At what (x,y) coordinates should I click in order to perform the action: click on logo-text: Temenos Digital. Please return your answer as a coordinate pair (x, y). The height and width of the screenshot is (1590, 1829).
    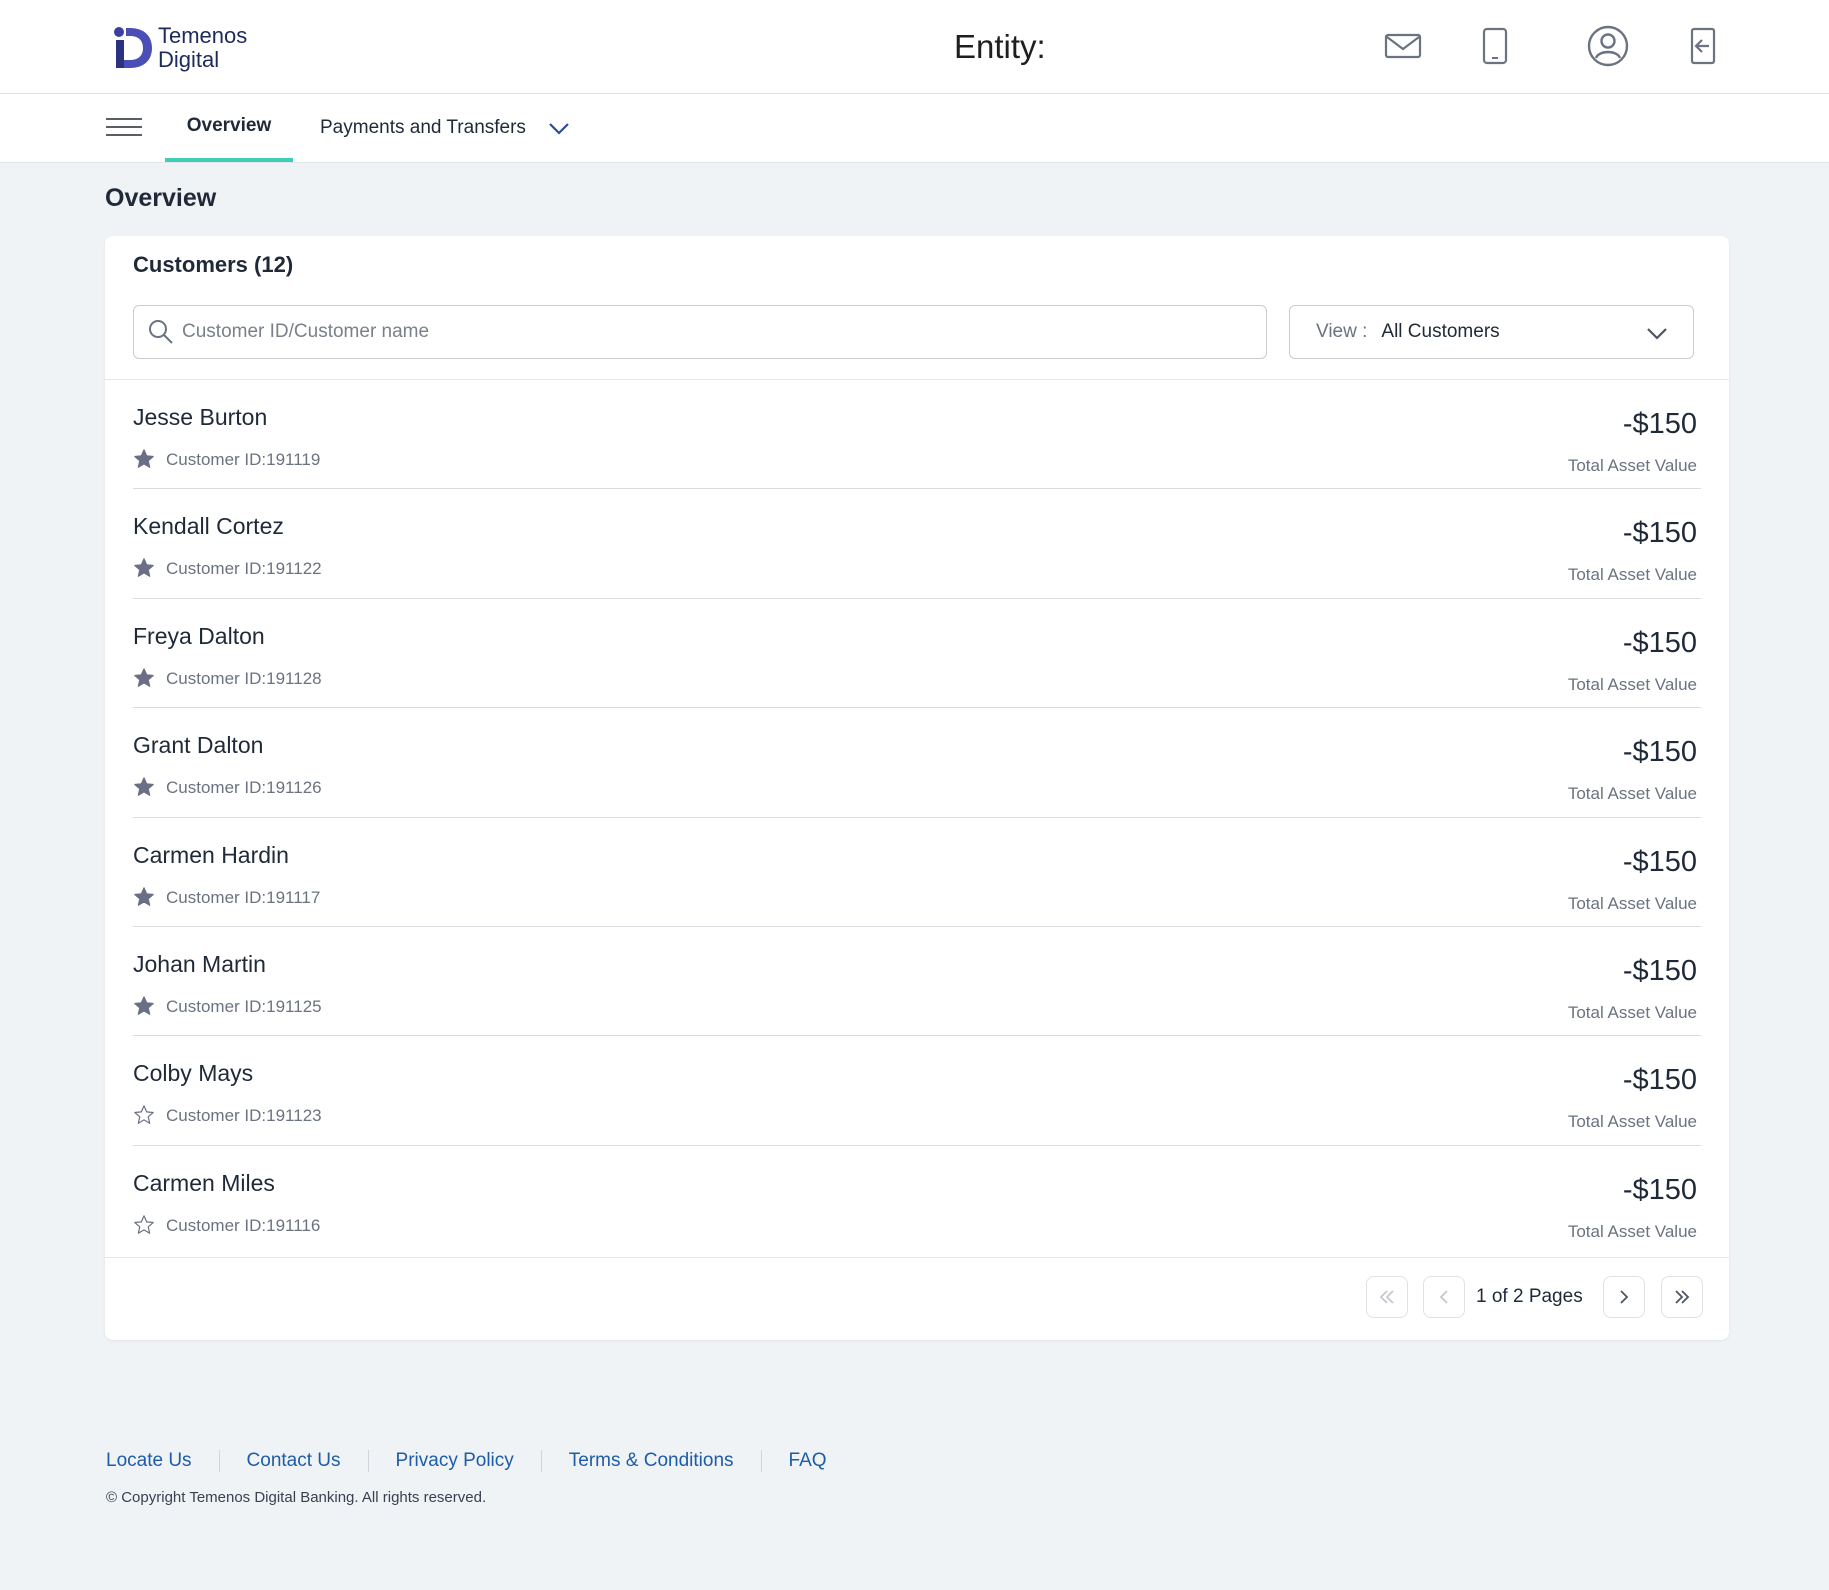
    Looking at the image, I should click on (202, 48).